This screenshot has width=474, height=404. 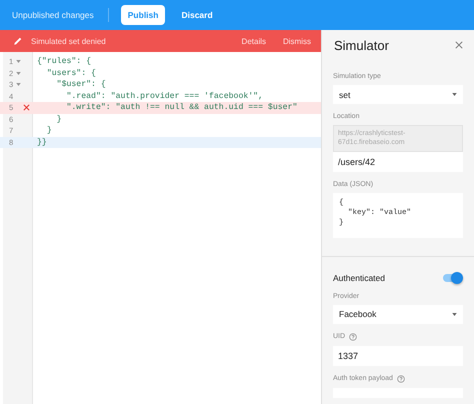 I want to click on code-line: ".write": "auth !== null && auth.uid === $user", so click(x=181, y=107).